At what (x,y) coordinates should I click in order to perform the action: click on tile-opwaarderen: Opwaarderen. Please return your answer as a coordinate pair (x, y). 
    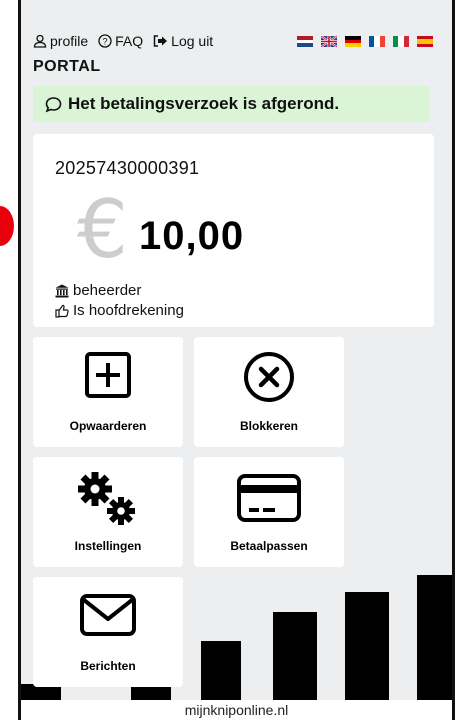
    Looking at the image, I should click on (108, 392).